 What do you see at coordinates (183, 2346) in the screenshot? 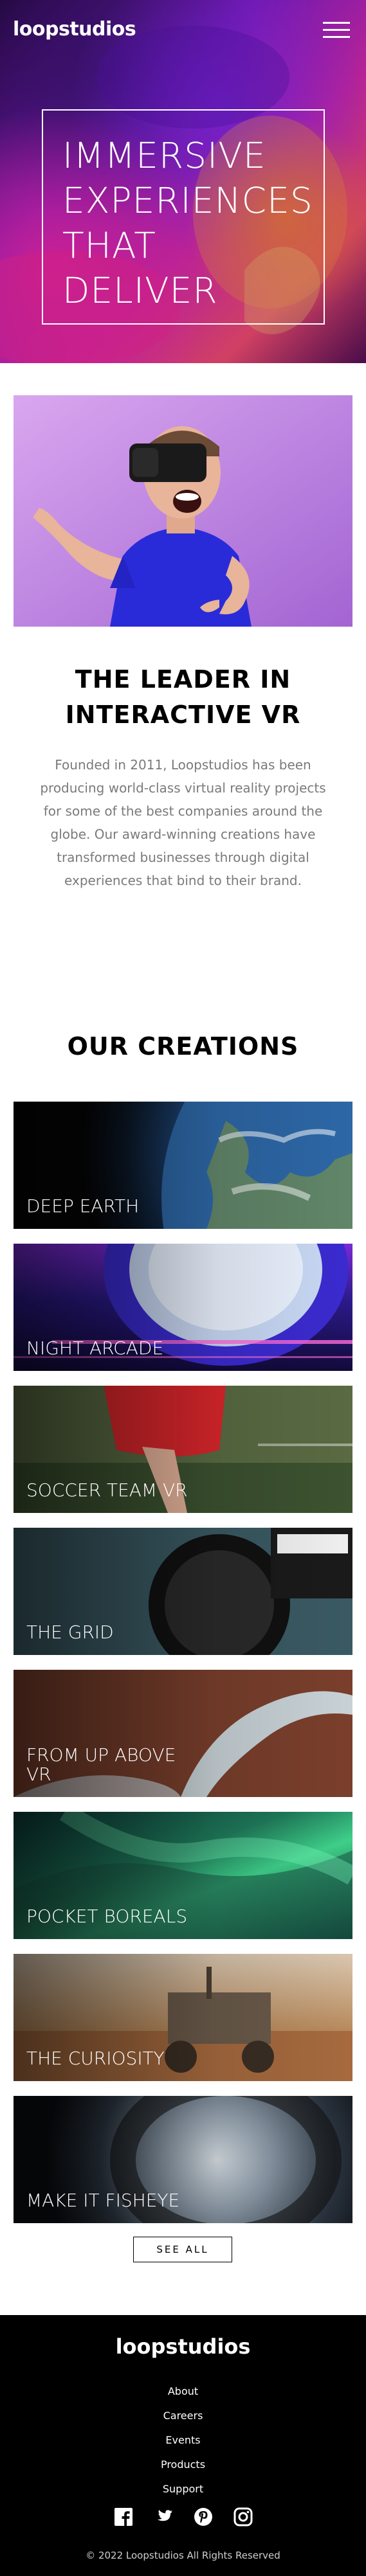
I see `footer-logo: loopstudios` at bounding box center [183, 2346].